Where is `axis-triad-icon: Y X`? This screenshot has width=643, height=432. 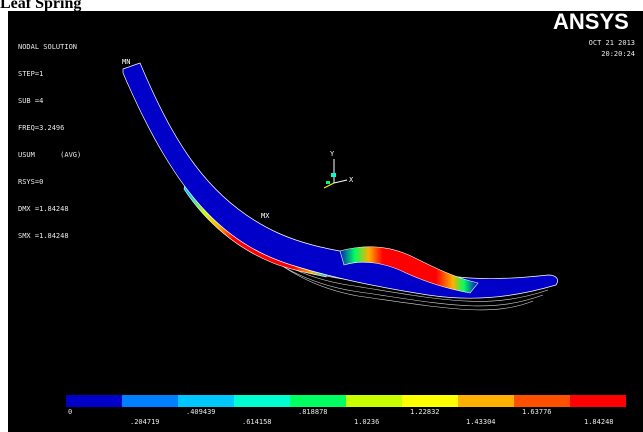
axis-triad-icon: Y X is located at coordinates (338, 169).